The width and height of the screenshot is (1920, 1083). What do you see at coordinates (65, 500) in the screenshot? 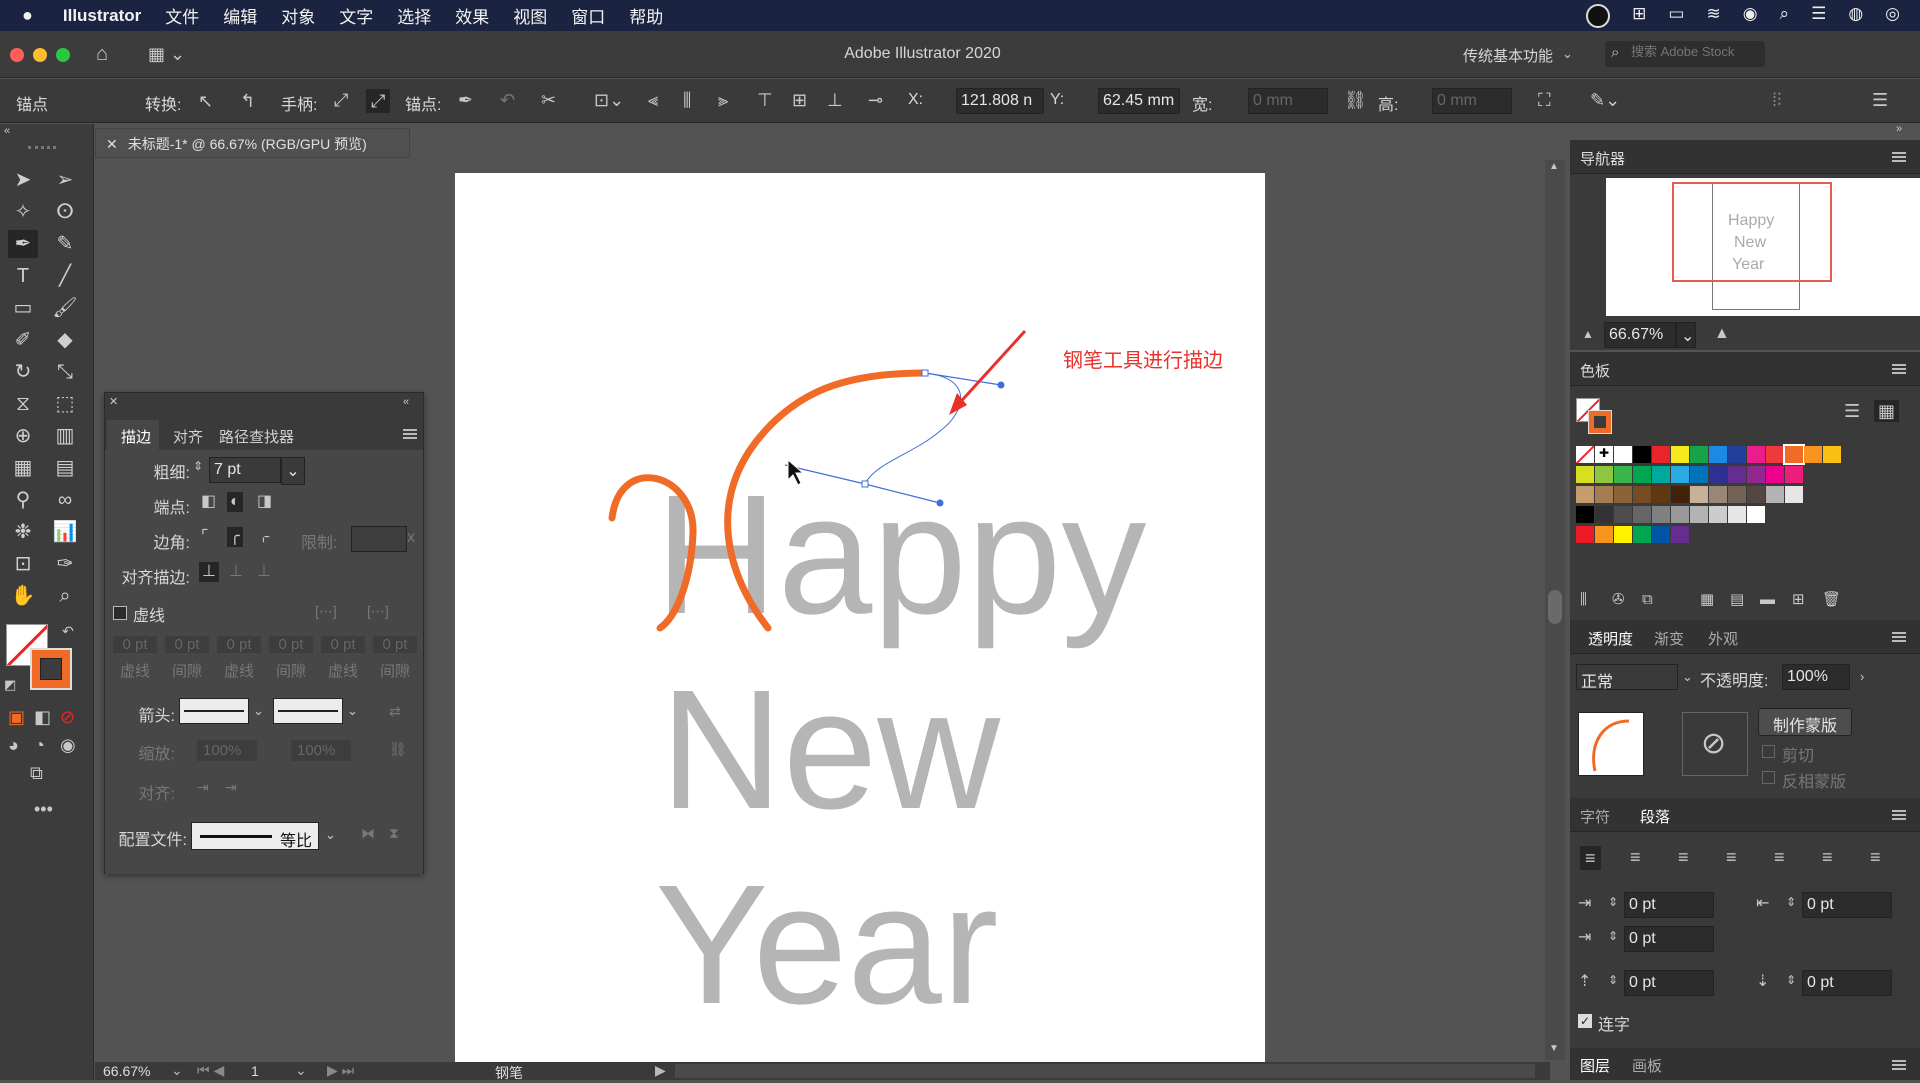
I see `blend-tool-icon: ∞` at bounding box center [65, 500].